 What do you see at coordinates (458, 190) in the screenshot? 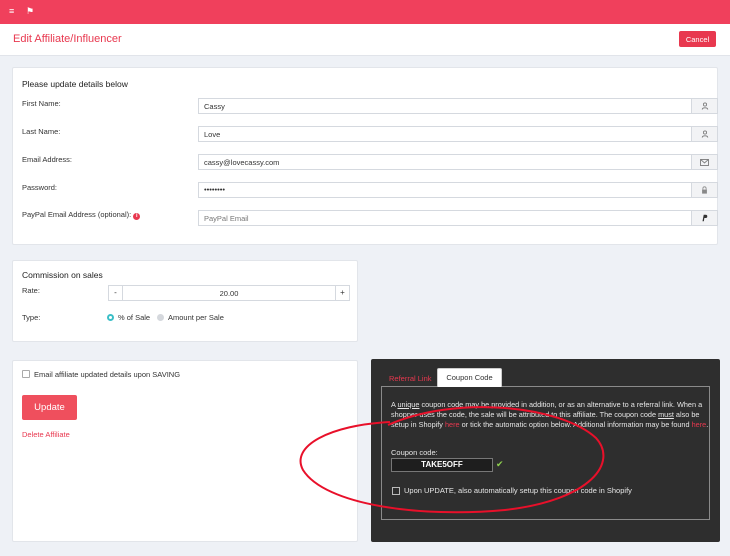
I see `password-field: ••••••••` at bounding box center [458, 190].